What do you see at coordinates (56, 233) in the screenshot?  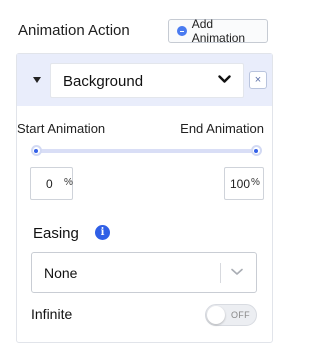 I see `easing-label: Easing` at bounding box center [56, 233].